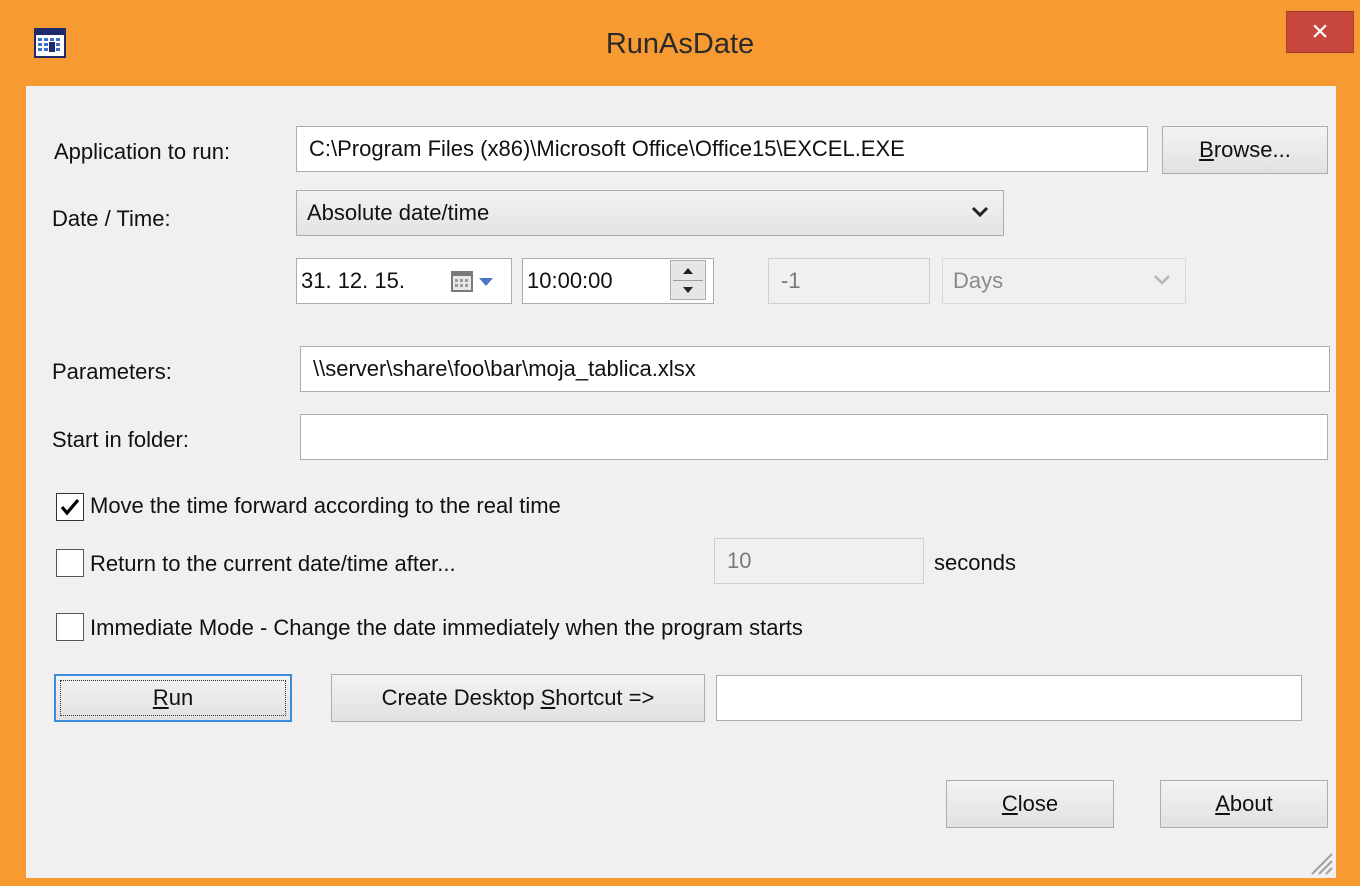  I want to click on move-forward-checkbox, so click(70, 507).